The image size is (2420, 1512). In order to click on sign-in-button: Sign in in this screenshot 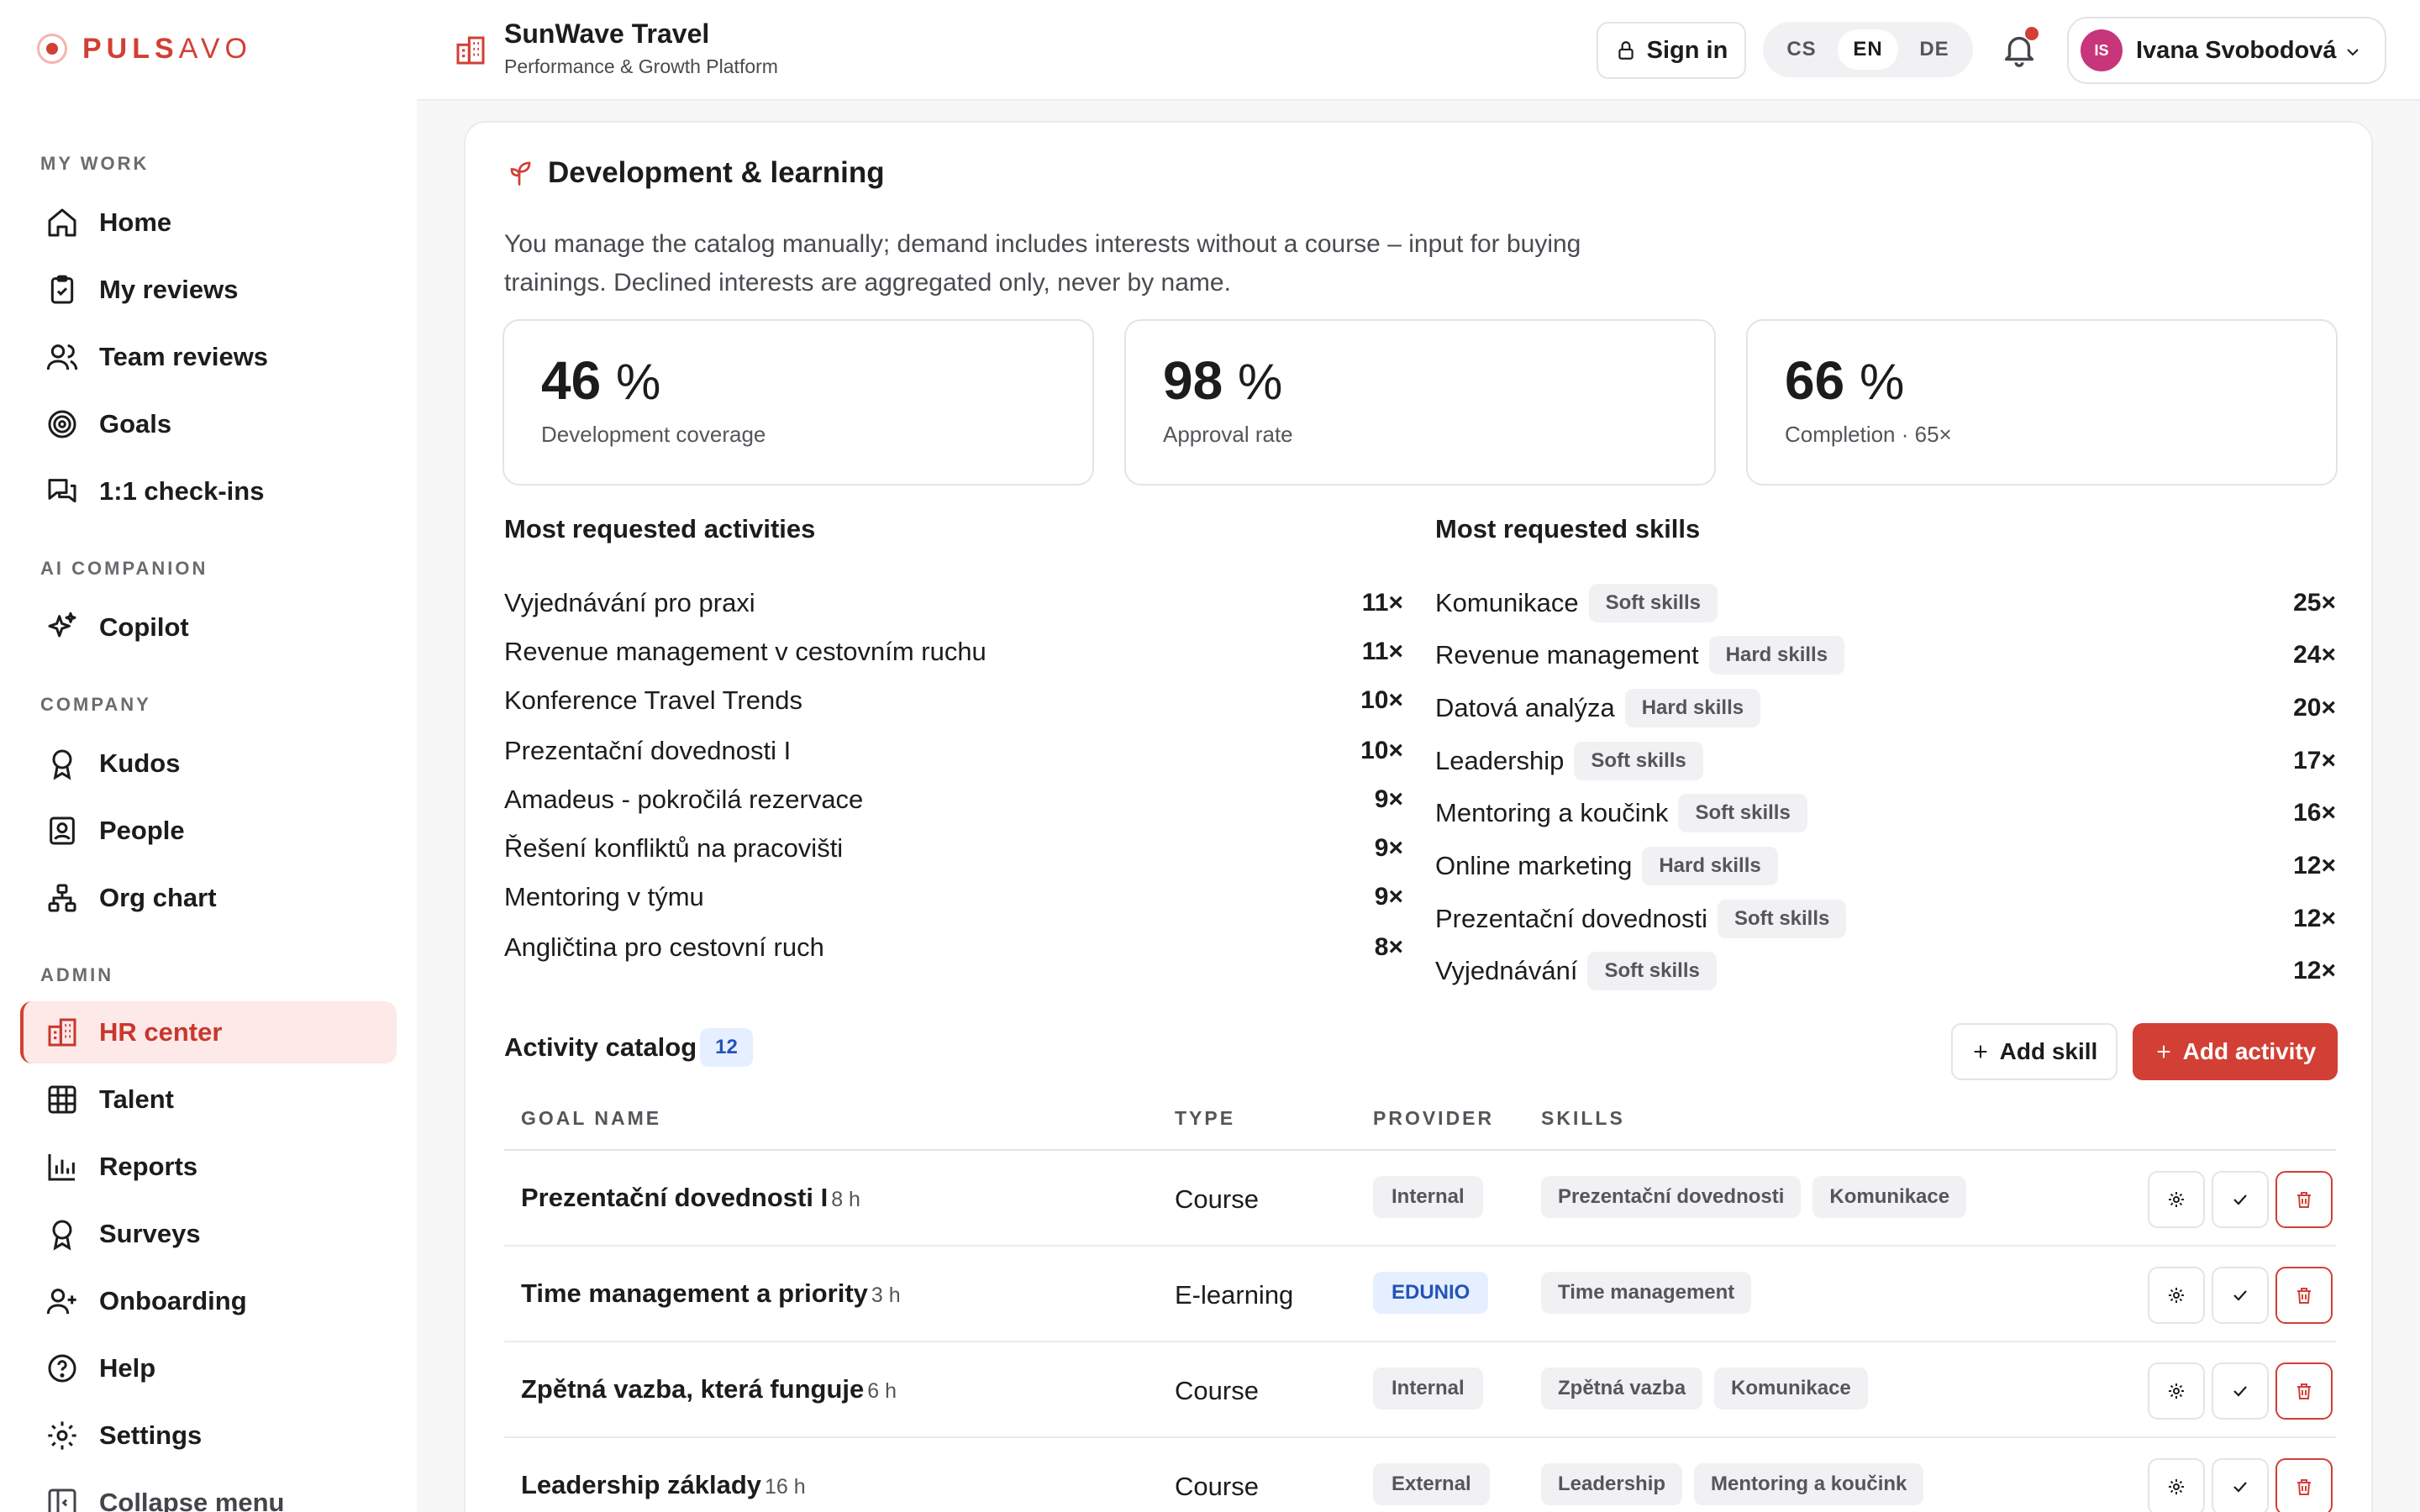, I will do `click(1671, 50)`.